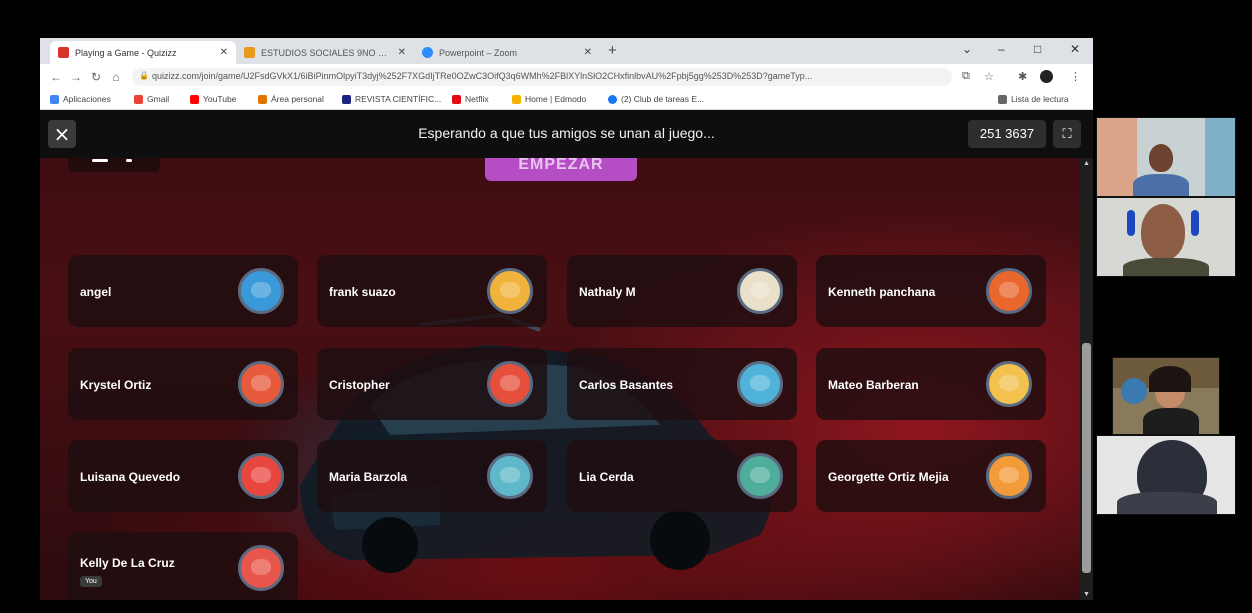 This screenshot has height=613, width=1252. I want to click on settings-dot-icon, so click(129, 160).